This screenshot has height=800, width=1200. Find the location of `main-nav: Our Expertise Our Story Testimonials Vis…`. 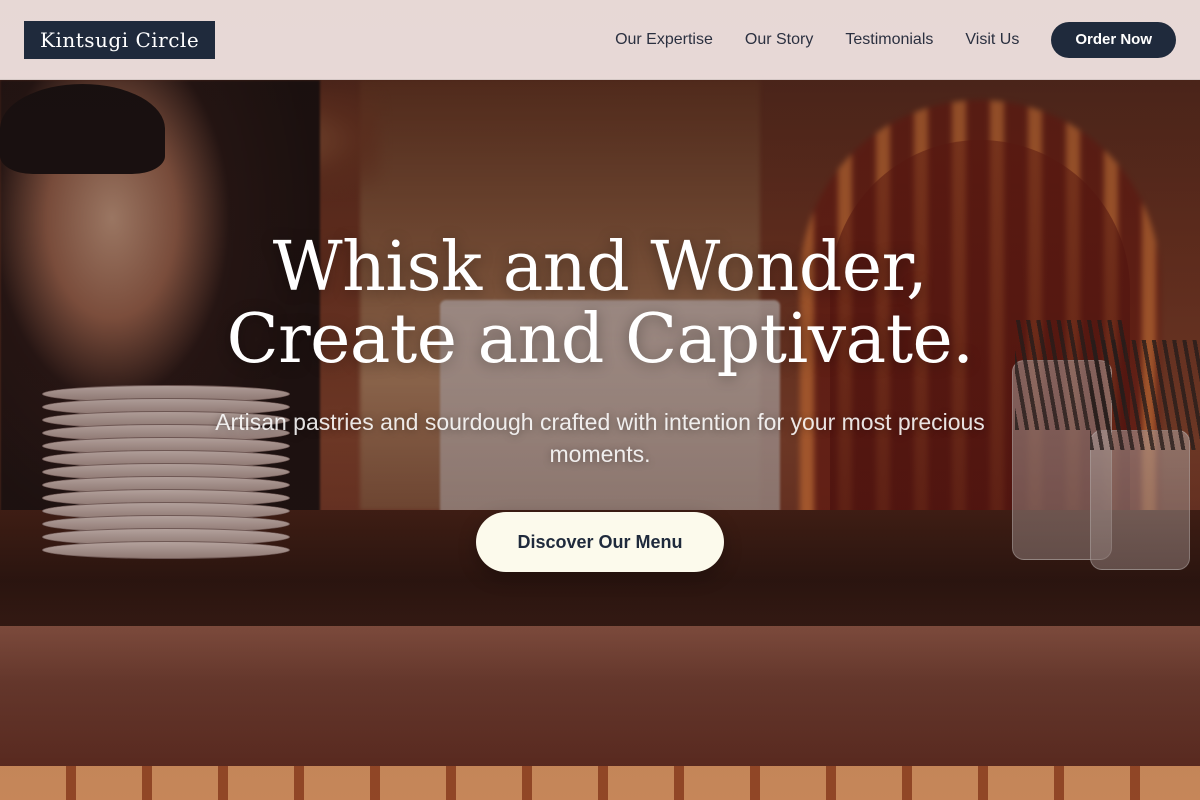

main-nav: Our Expertise Our Story Testimonials Vis… is located at coordinates (895, 39).